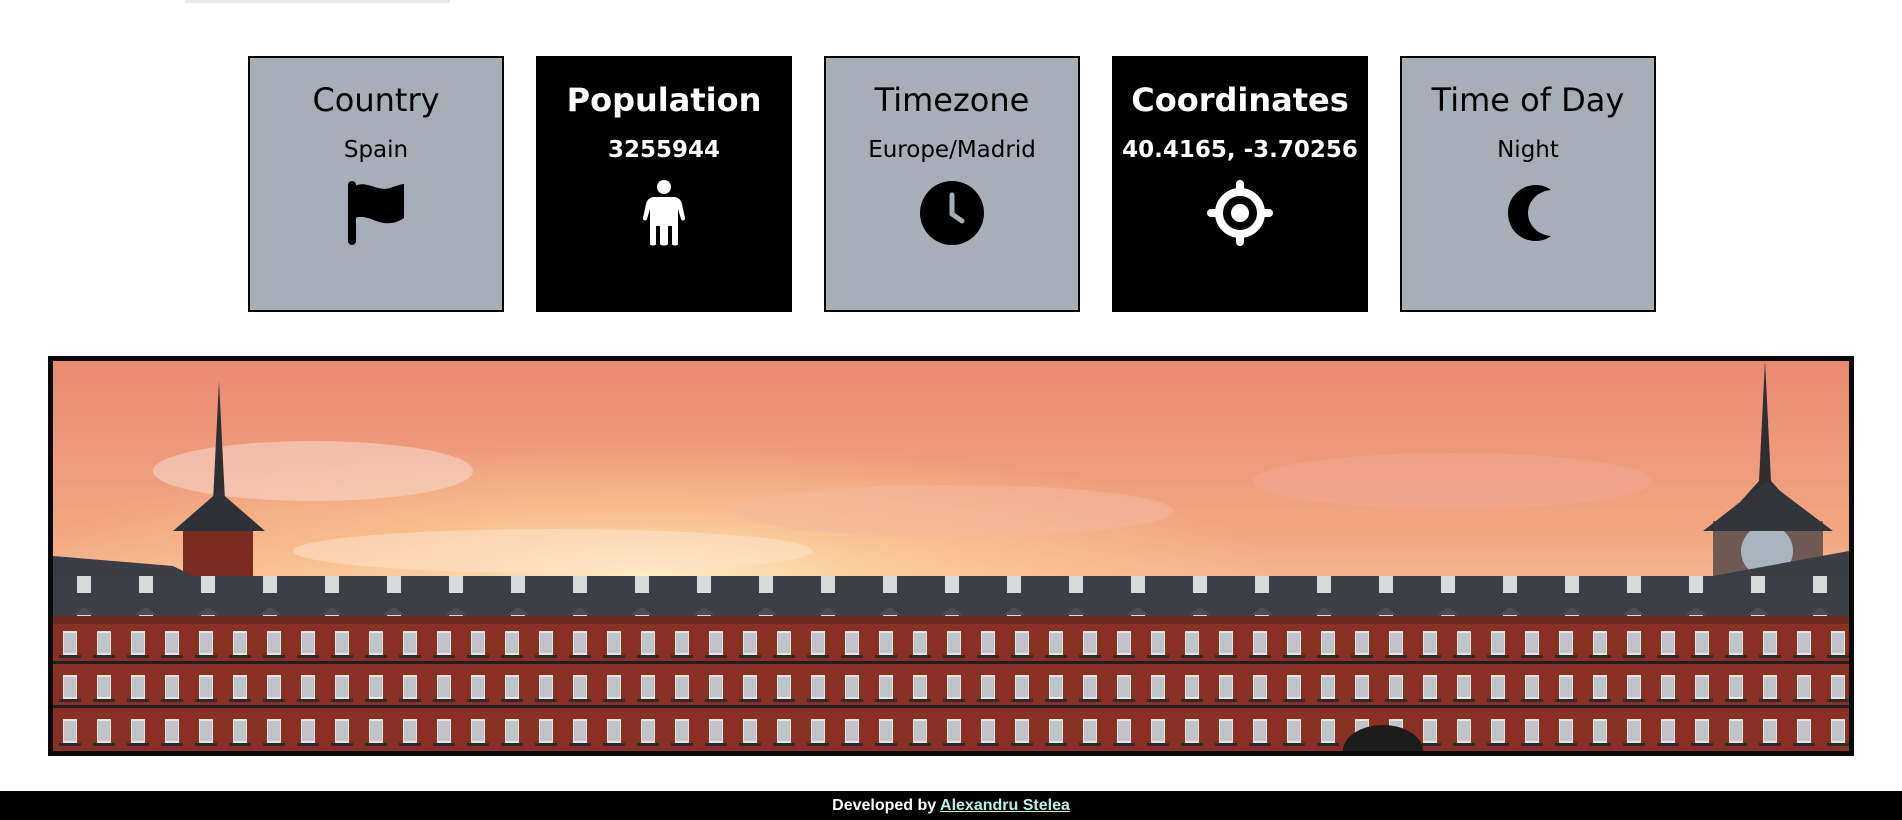 The height and width of the screenshot is (820, 1902). What do you see at coordinates (376, 213) in the screenshot?
I see `flag-icon` at bounding box center [376, 213].